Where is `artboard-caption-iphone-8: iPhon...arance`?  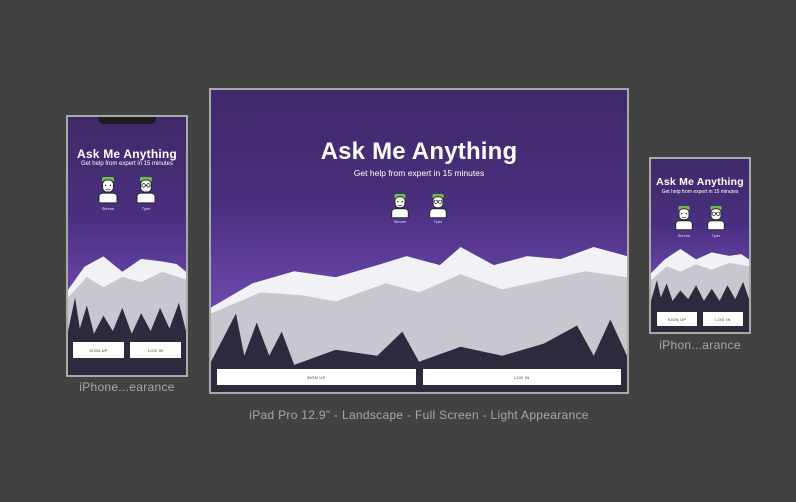
artboard-caption-iphone-8: iPhon...arance is located at coordinates (700, 345).